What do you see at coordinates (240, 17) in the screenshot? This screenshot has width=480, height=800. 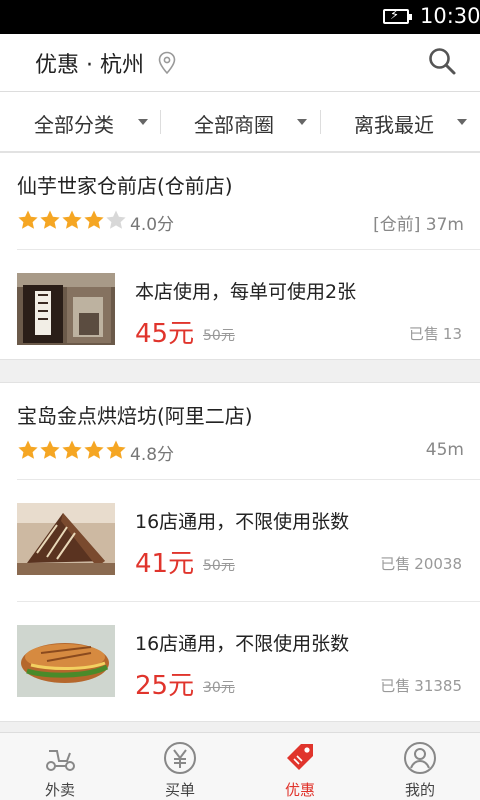 I see `status-bar: ⚡ 10:30` at bounding box center [240, 17].